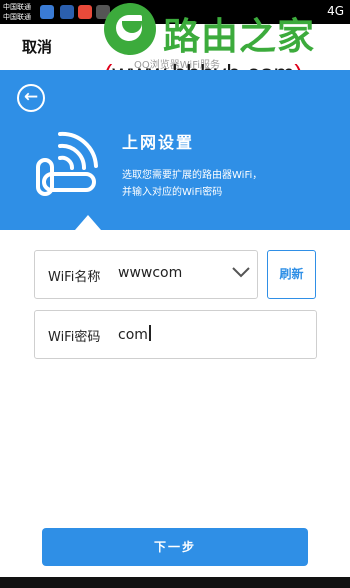 The height and width of the screenshot is (588, 350). I want to click on wifi-ssid-label: WiFi名称, so click(74, 277).